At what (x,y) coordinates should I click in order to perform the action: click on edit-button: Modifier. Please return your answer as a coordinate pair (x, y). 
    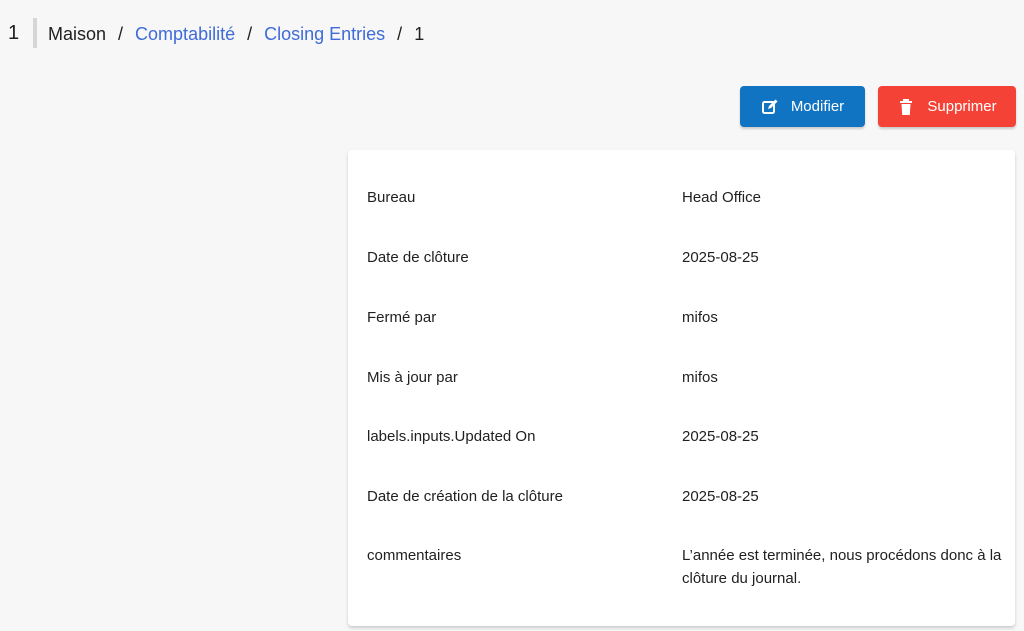
    Looking at the image, I should click on (802, 106).